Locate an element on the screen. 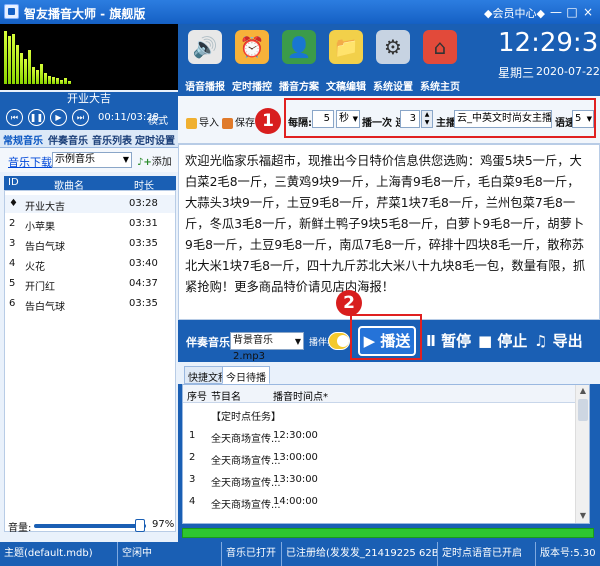 The image size is (600, 566). volume-slider is located at coordinates (90, 526).